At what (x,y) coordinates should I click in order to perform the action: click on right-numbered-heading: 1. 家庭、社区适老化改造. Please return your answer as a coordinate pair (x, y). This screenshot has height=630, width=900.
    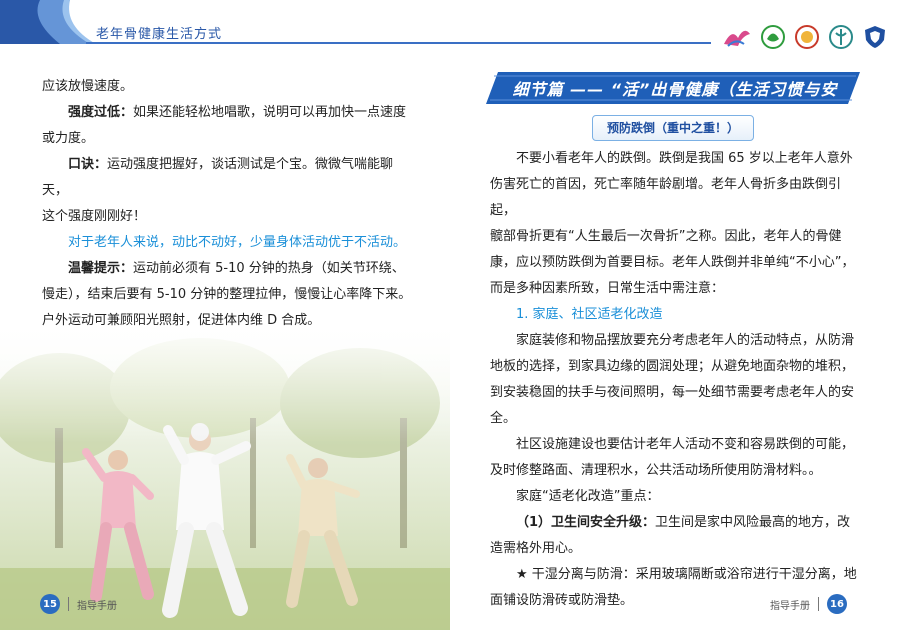
    Looking at the image, I should click on (589, 314).